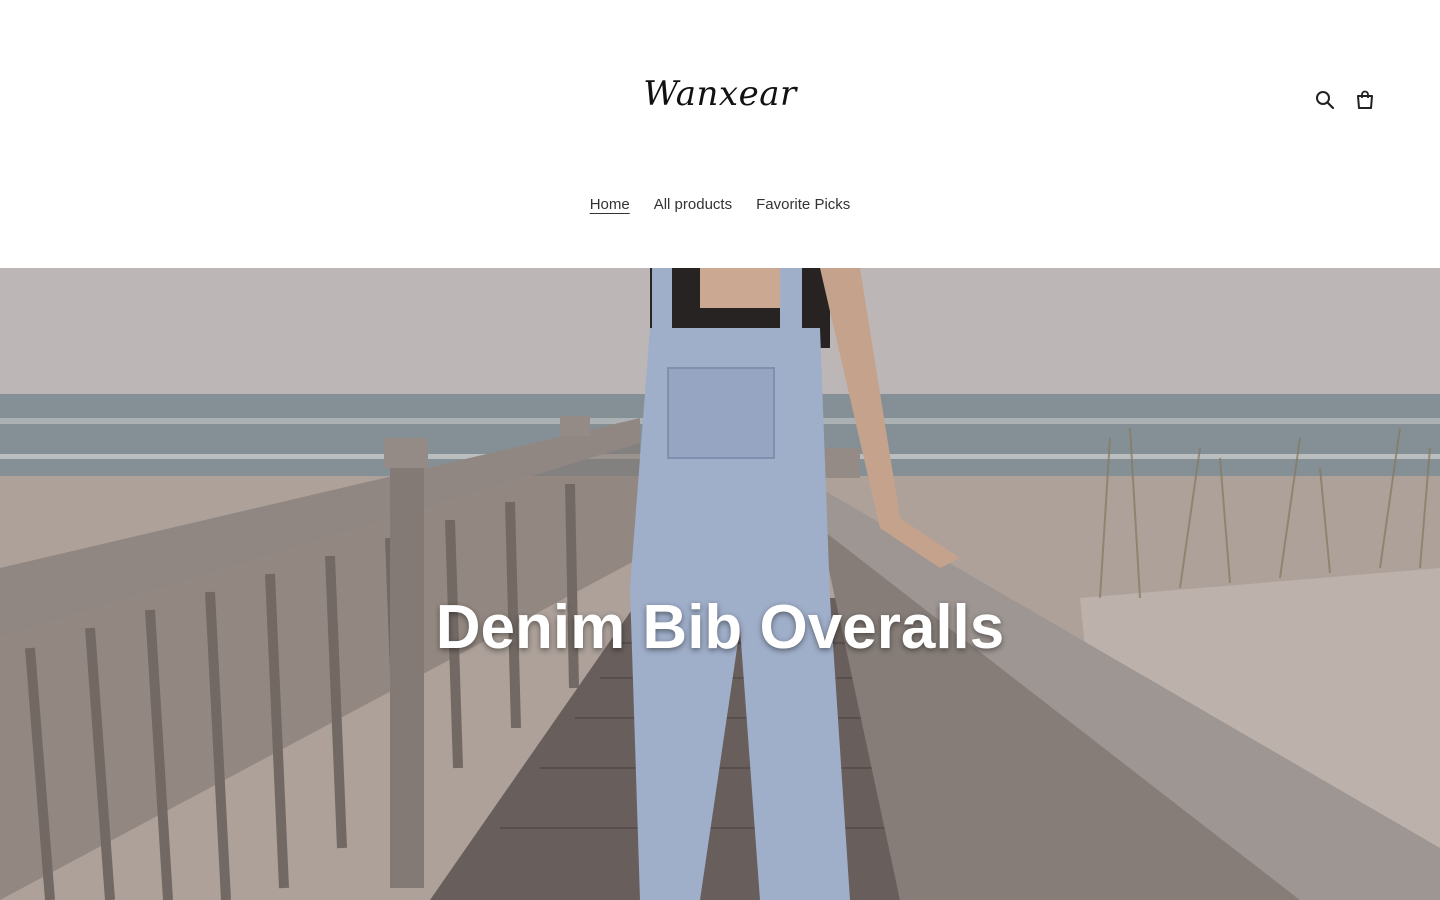  What do you see at coordinates (693, 204) in the screenshot?
I see `nav-item-all-products: All products` at bounding box center [693, 204].